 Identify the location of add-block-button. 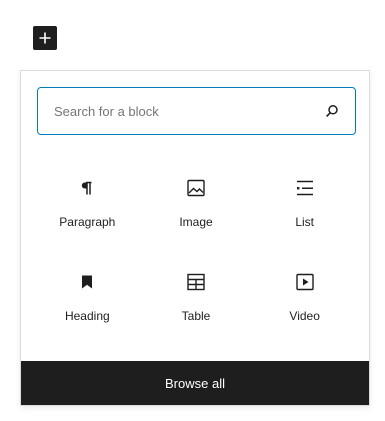
(45, 38).